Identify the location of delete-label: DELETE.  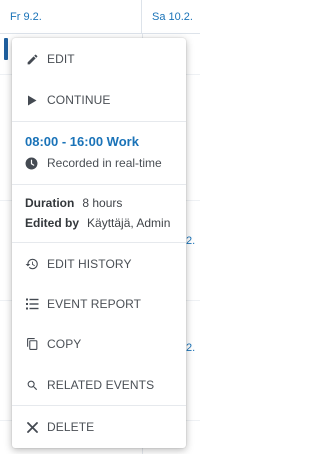
(71, 427).